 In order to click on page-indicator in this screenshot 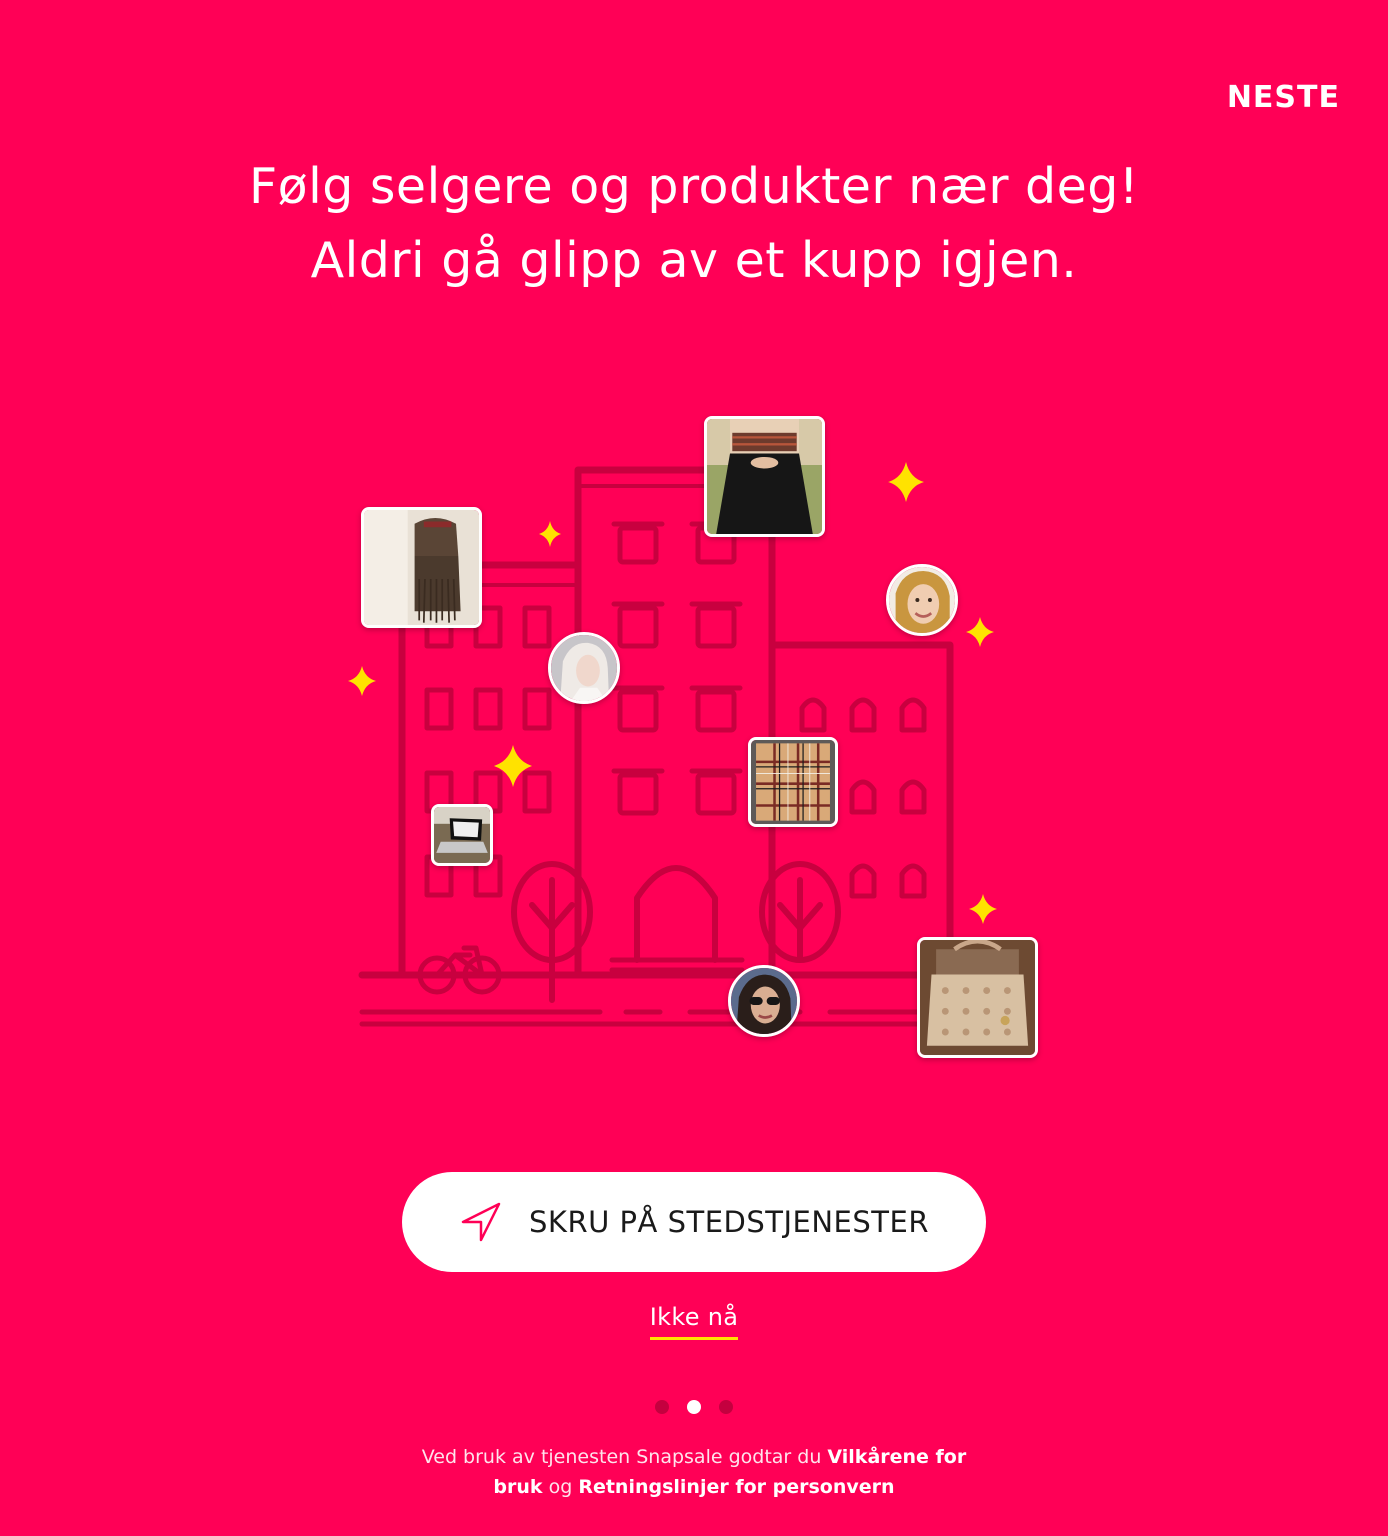, I will do `click(694, 1407)`.